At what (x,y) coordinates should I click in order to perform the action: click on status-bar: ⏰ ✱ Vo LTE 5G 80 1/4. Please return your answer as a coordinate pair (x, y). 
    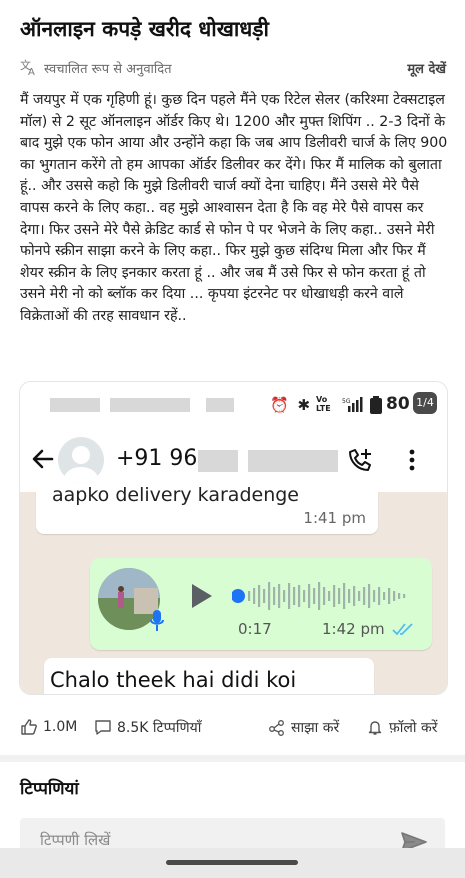
    Looking at the image, I should click on (233, 405).